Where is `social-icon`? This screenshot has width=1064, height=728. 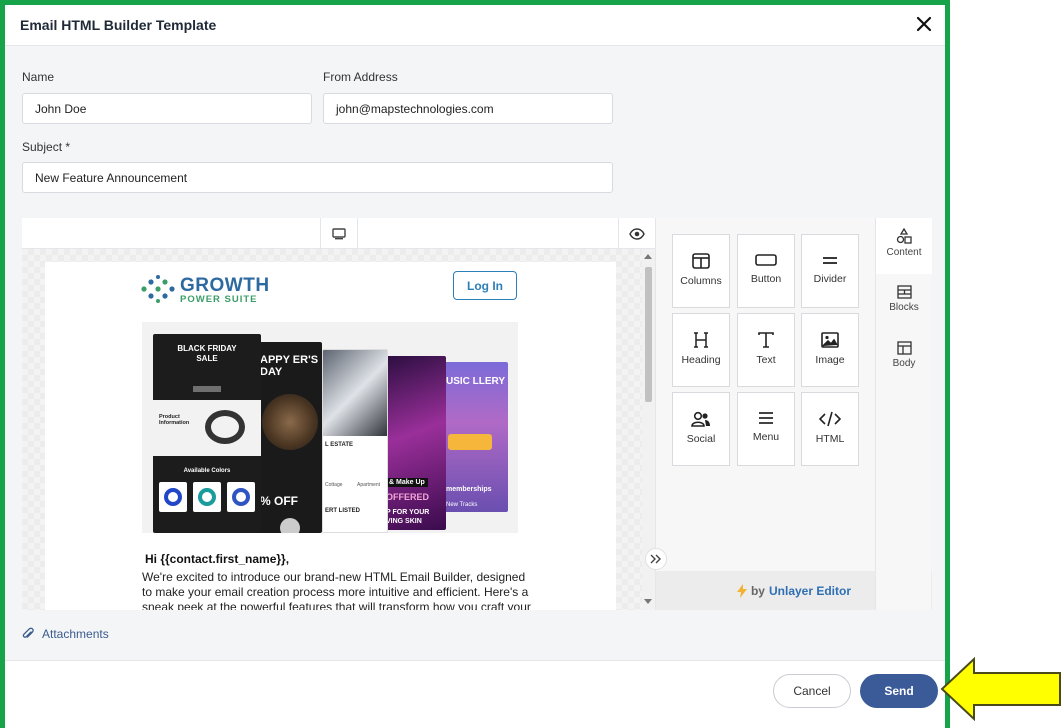 social-icon is located at coordinates (700, 419).